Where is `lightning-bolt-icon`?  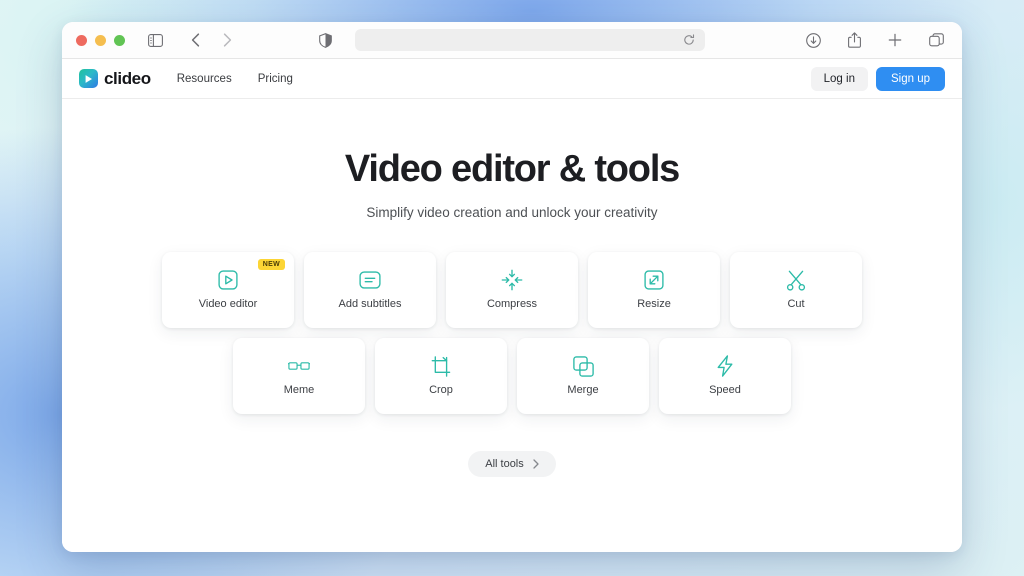 lightning-bolt-icon is located at coordinates (725, 366).